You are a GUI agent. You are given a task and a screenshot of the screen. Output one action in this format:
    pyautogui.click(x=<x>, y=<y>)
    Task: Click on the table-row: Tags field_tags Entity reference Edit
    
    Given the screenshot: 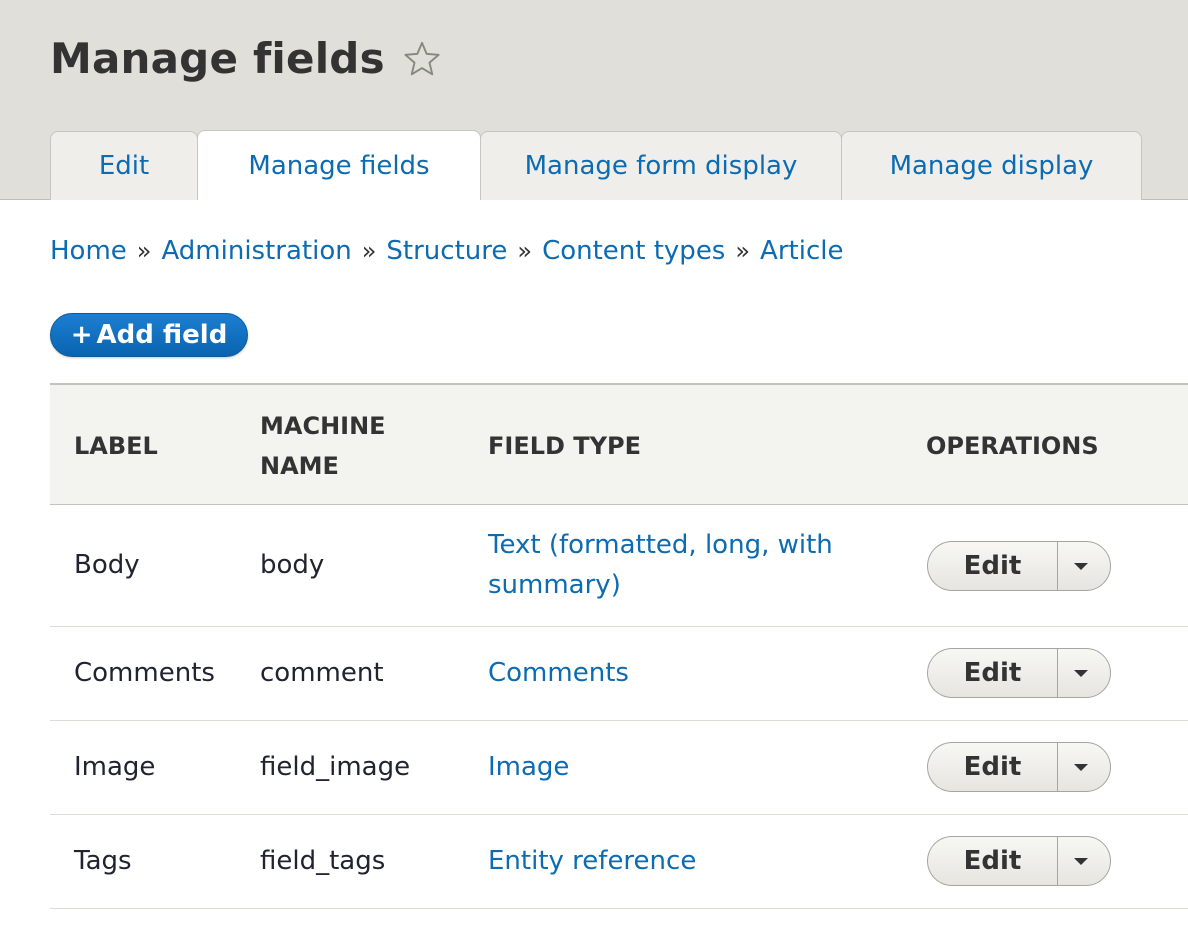 What is the action you would take?
    pyautogui.click(x=619, y=862)
    